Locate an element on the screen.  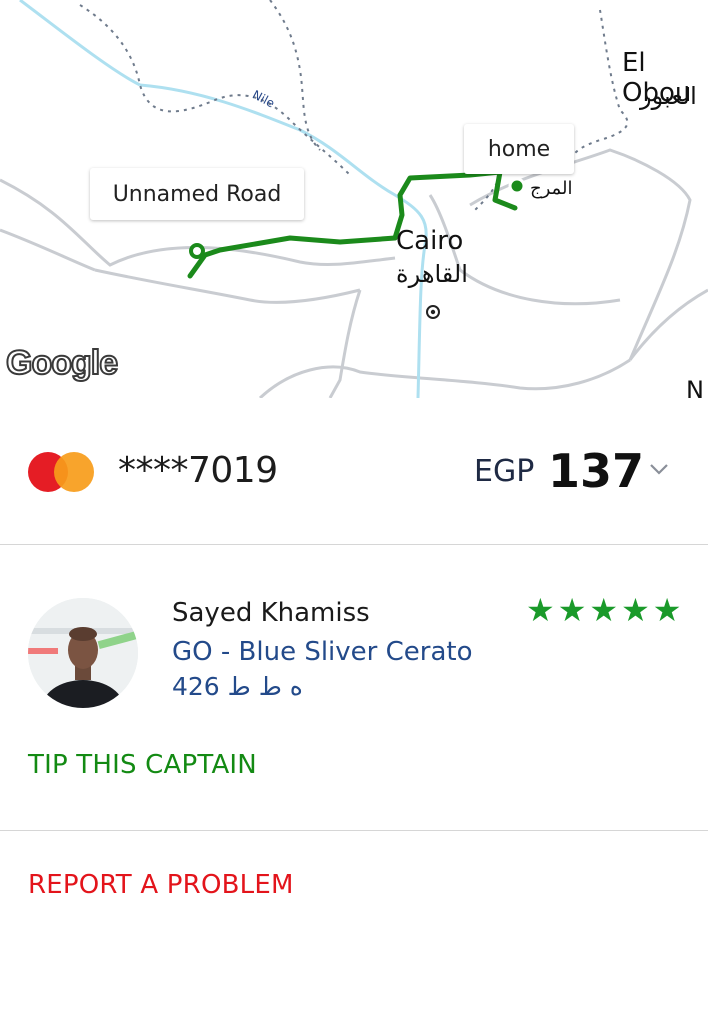
report-problem-button: REPORT A PROBLEM is located at coordinates (161, 885).